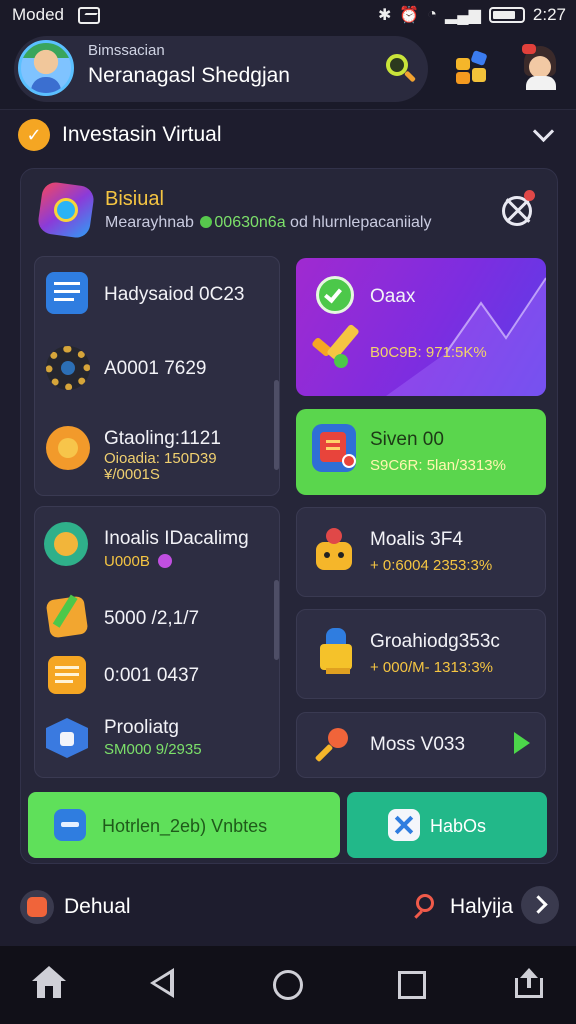  I want to click on list-item-label: Prooliatg, so click(141, 727).